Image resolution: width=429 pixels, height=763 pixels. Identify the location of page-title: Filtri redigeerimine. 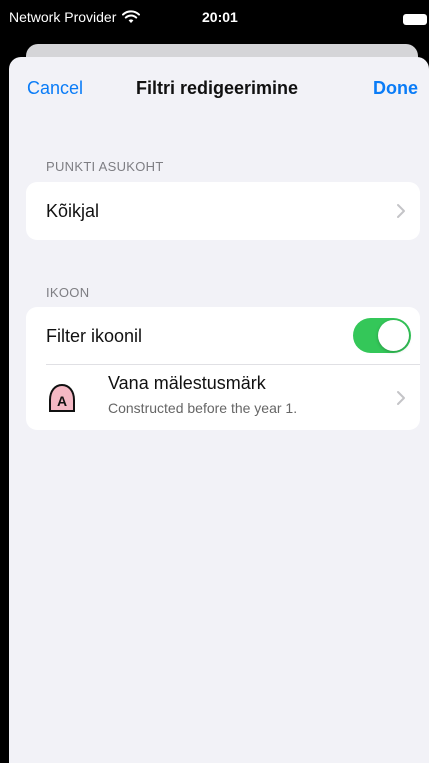
(217, 88).